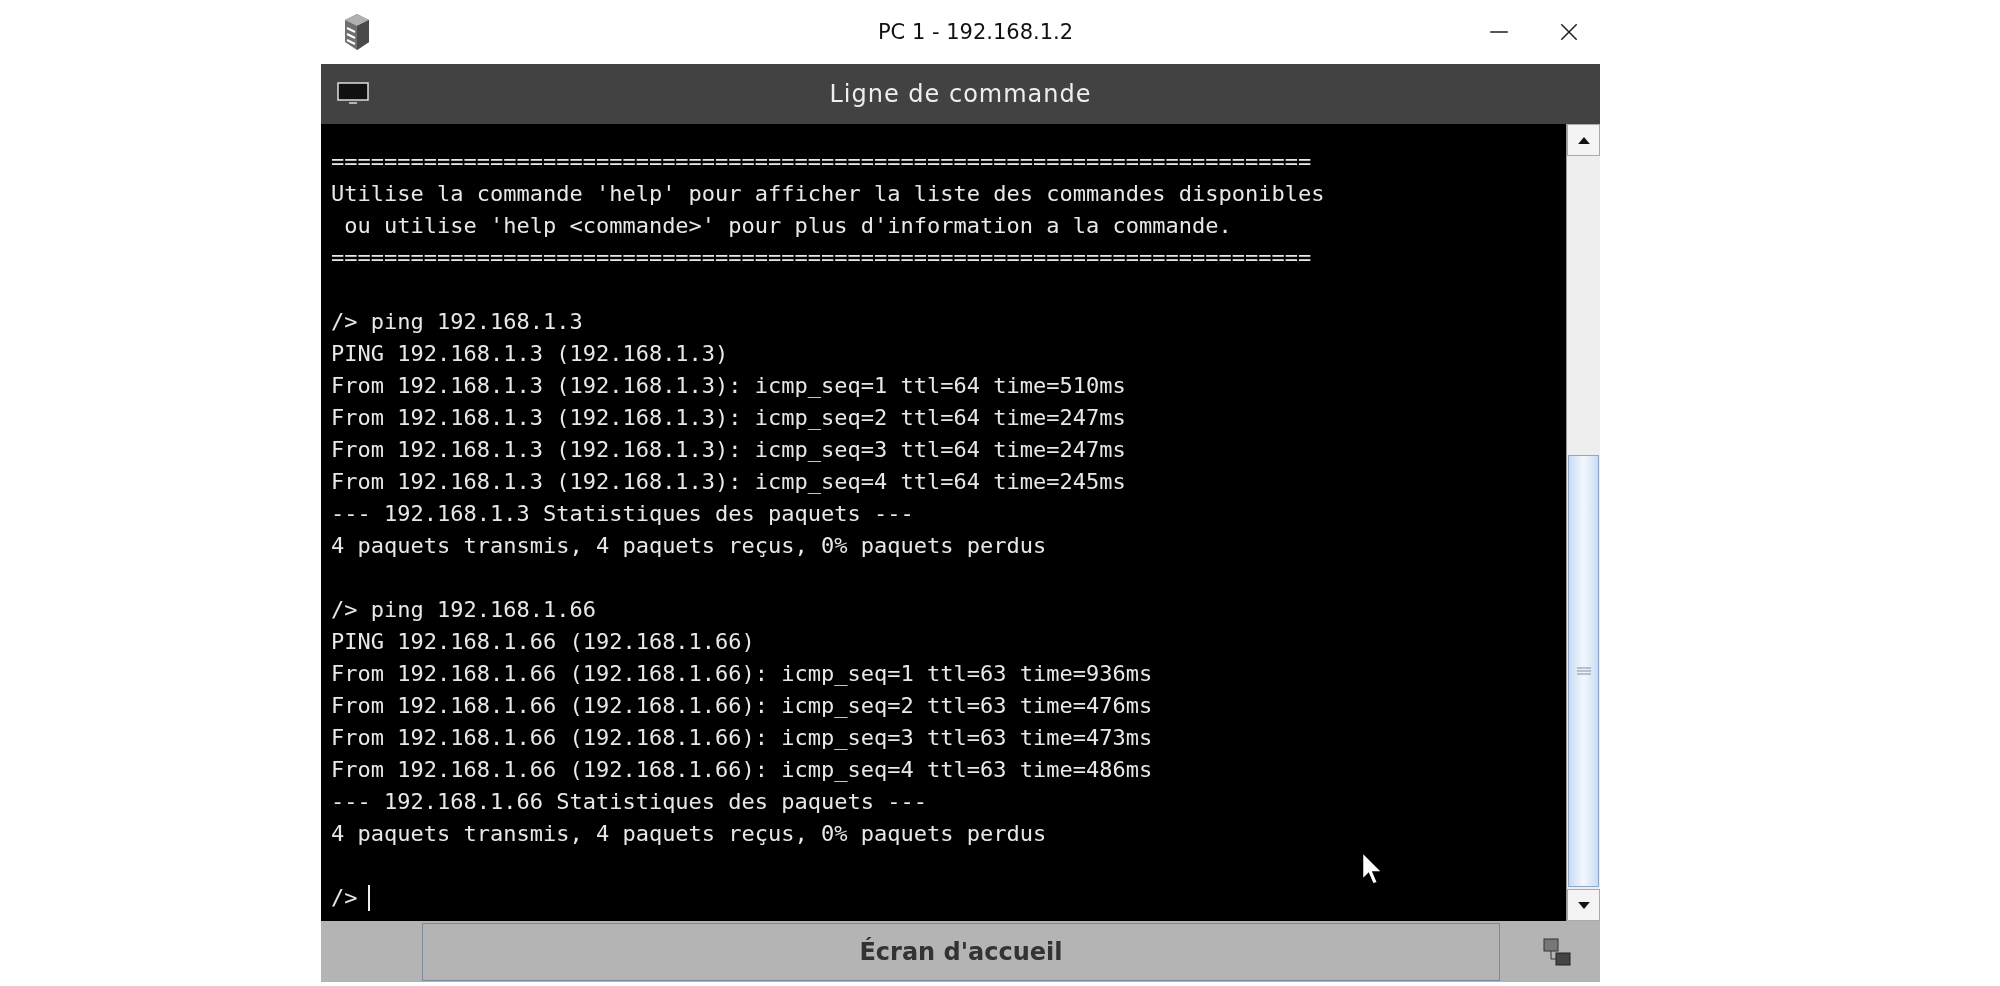 This screenshot has width=2000, height=986. What do you see at coordinates (742, 738) in the screenshot?
I see `terminal-line: From 192.168.1.66 (192.168.1.66): icmp_seq=3 ttl=63 time=473ms` at bounding box center [742, 738].